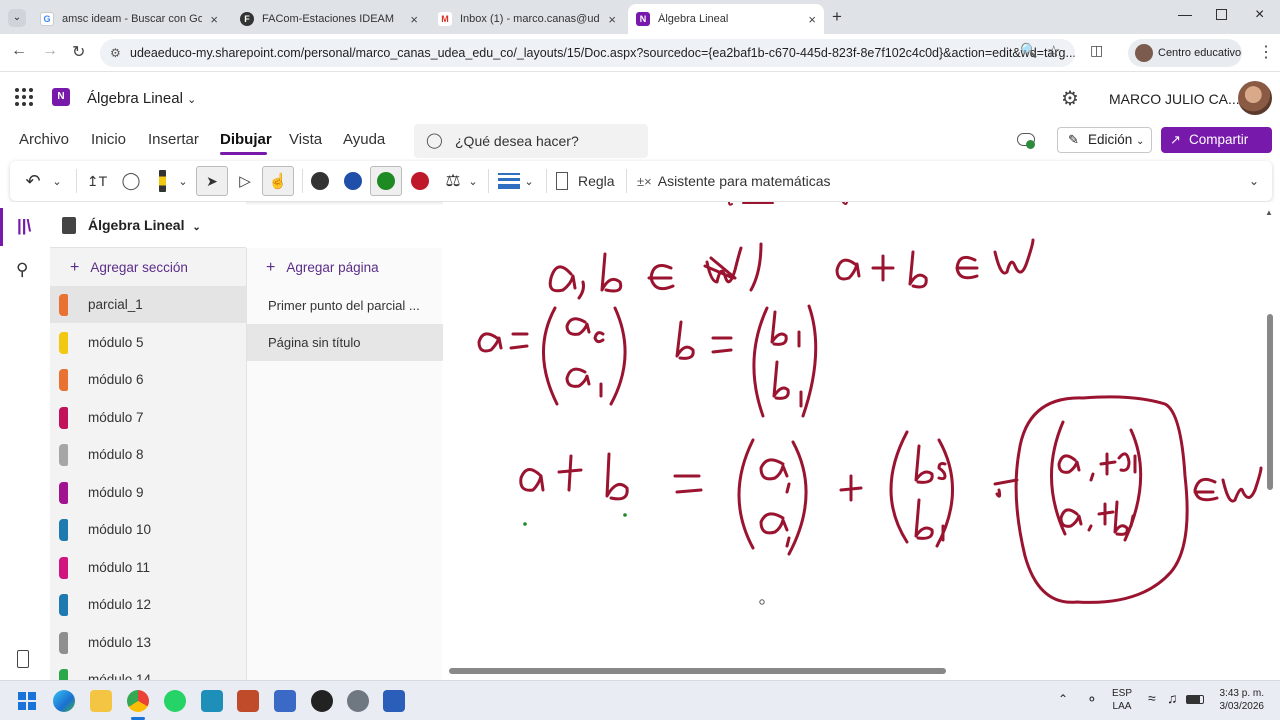  Describe the element at coordinates (33, 181) in the screenshot. I see `undo-icon: ↶` at that location.